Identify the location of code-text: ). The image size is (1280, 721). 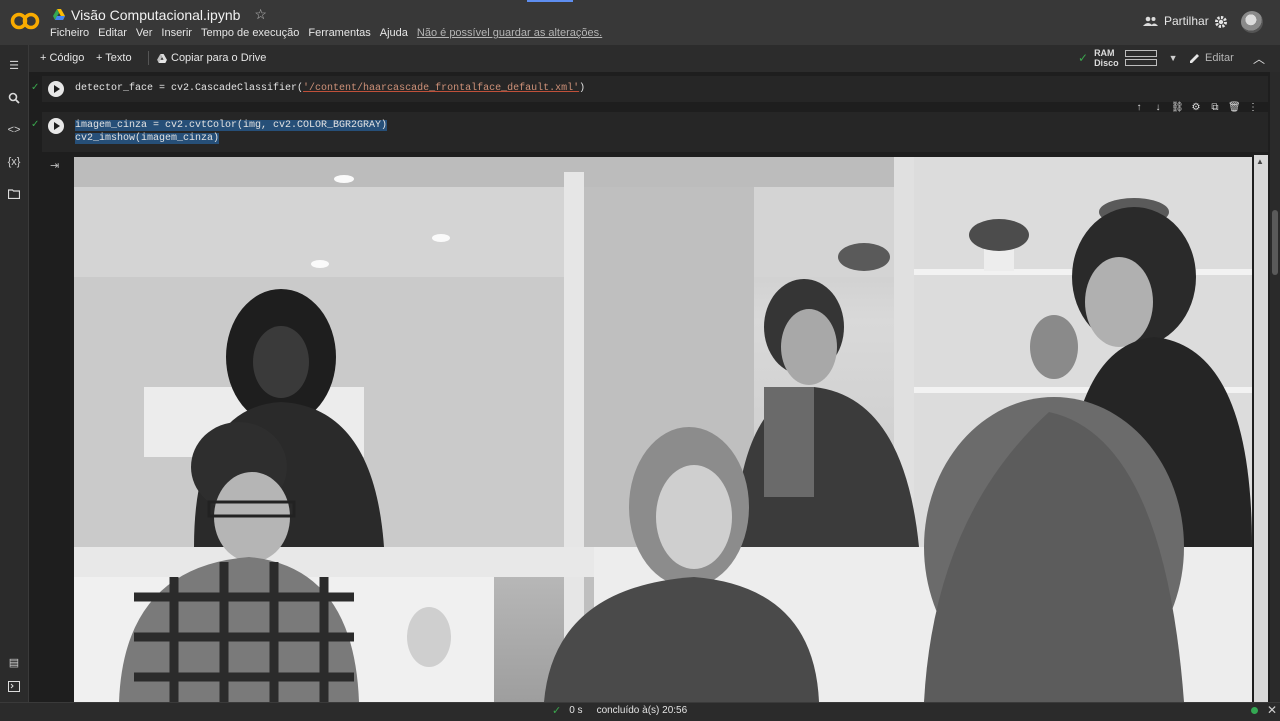
(582, 88).